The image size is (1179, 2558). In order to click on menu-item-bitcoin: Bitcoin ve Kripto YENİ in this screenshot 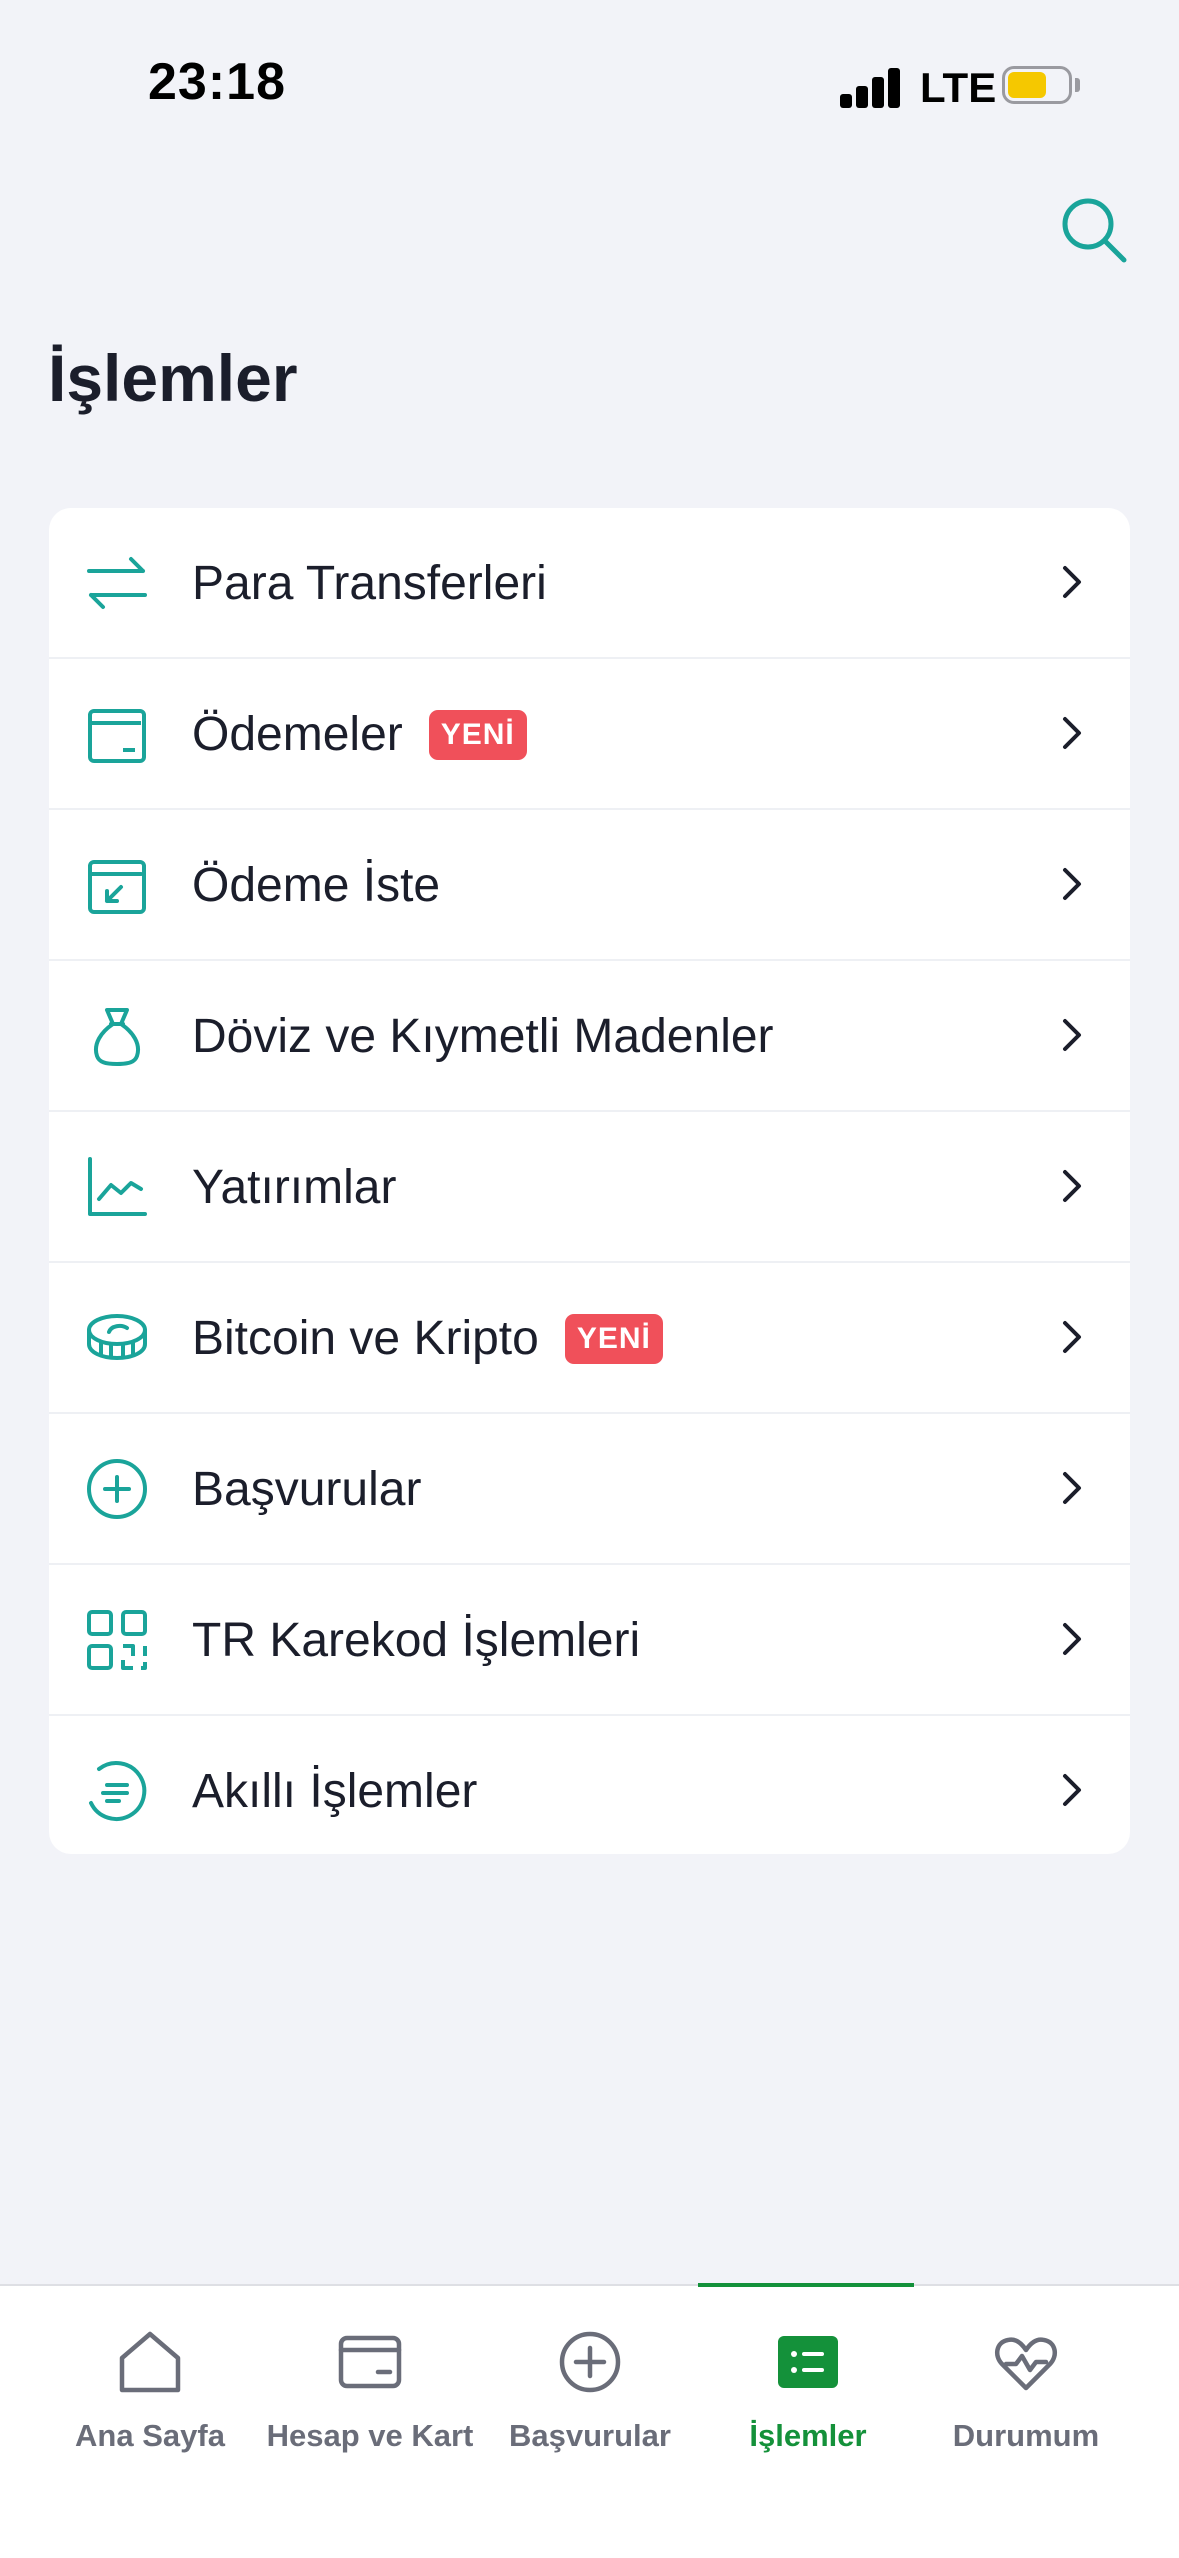, I will do `click(589, 1338)`.